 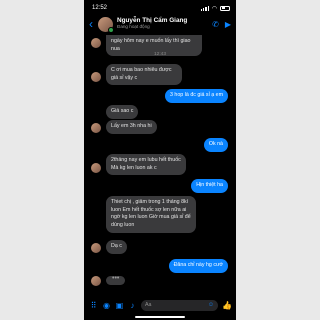 I want to click on signal-icon, so click(x=204, y=8).